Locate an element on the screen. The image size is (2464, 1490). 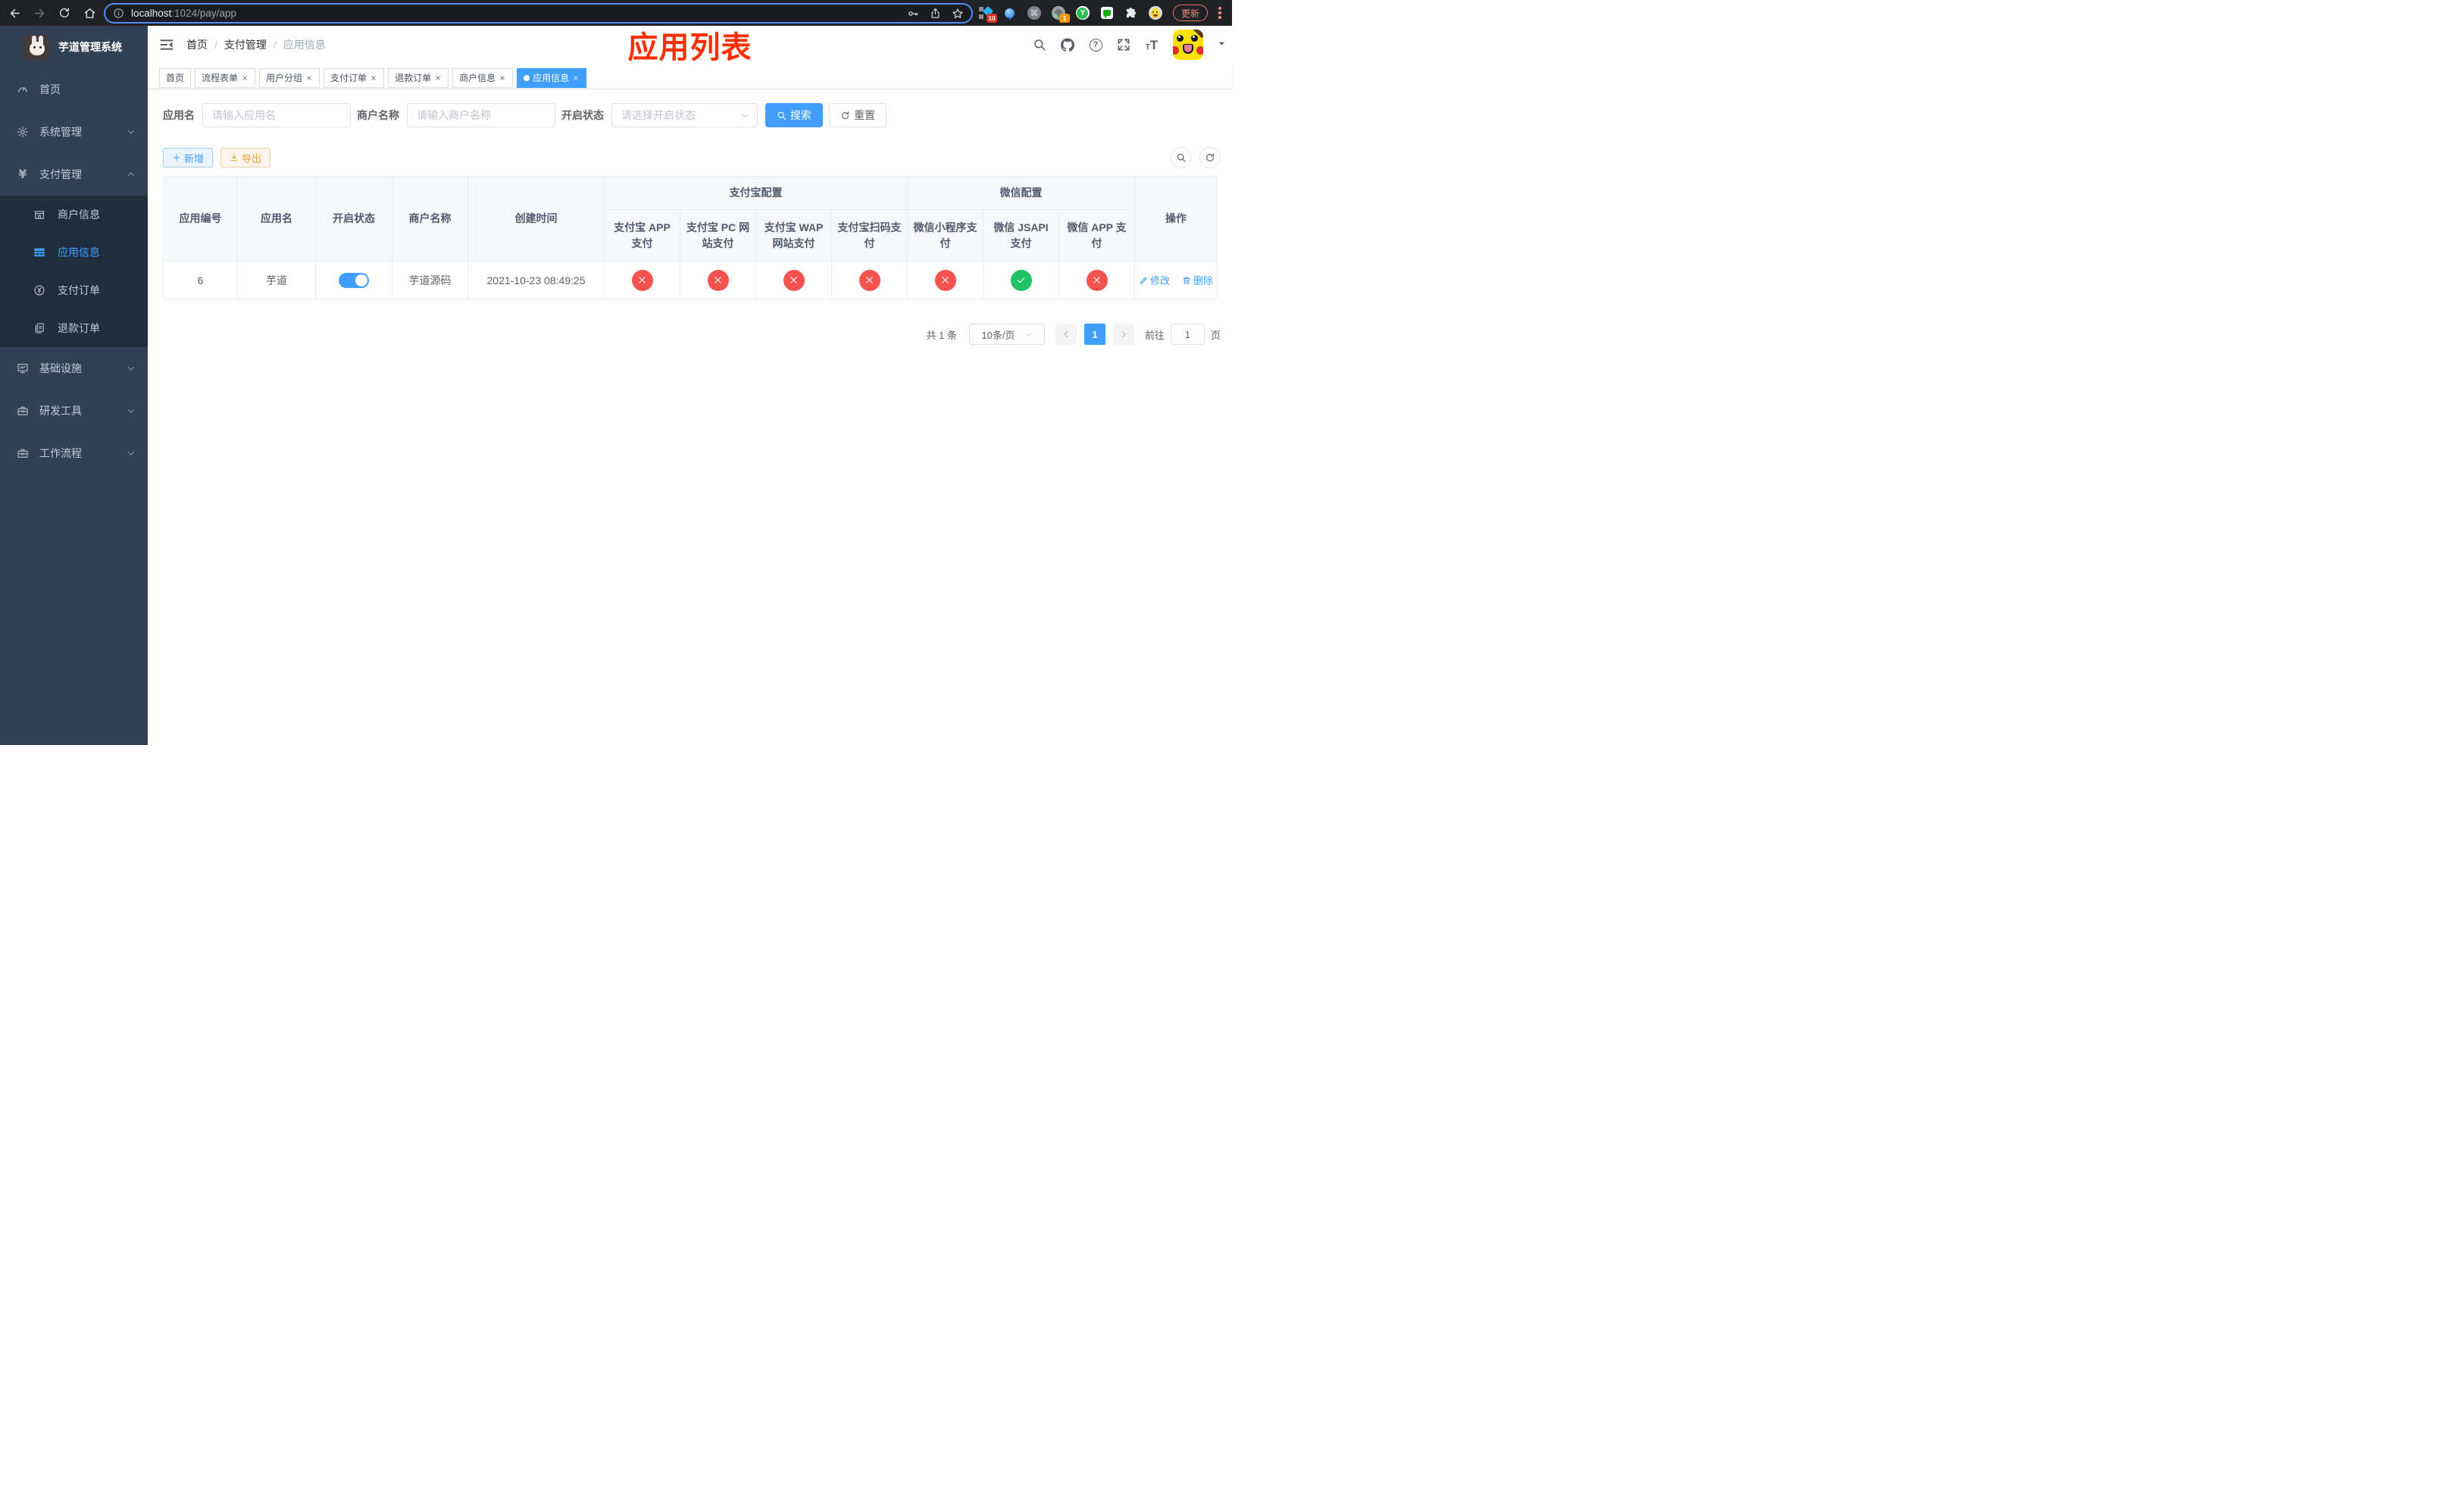
cell-created: 2021-10-23 08:49:25 is located at coordinates (536, 280).